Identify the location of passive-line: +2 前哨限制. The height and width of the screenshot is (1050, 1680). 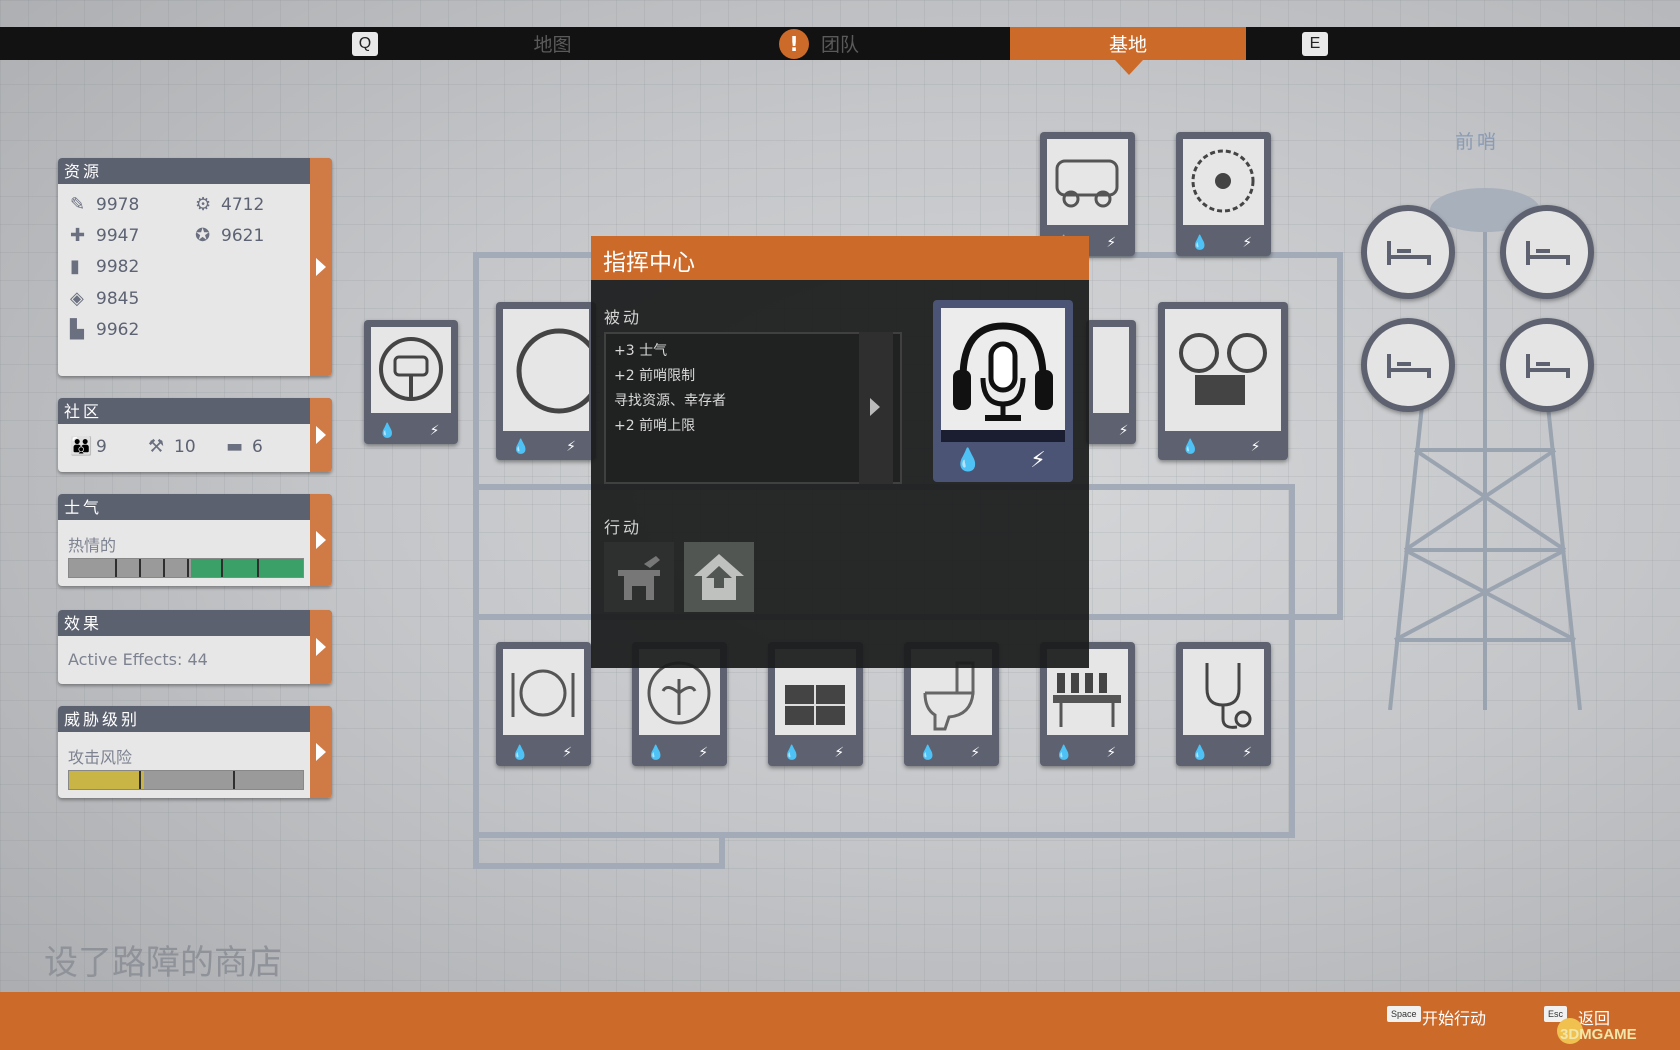
(655, 376).